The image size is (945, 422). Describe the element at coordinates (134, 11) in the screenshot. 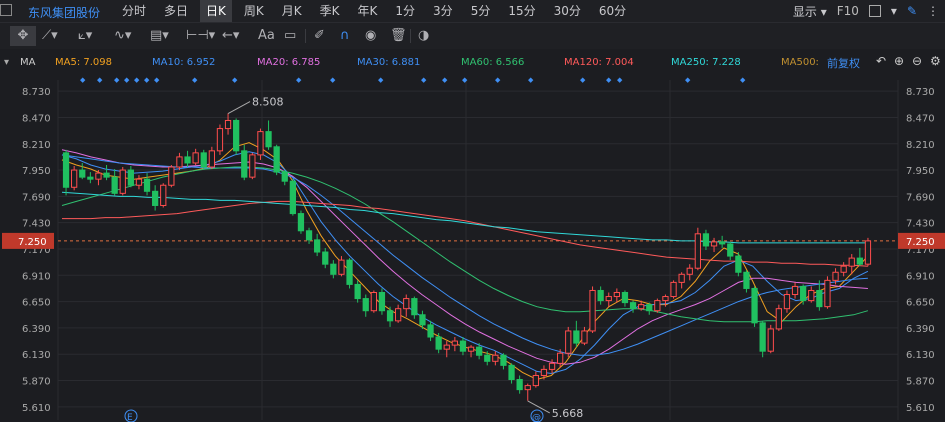

I see `tab-0: 分时` at that location.